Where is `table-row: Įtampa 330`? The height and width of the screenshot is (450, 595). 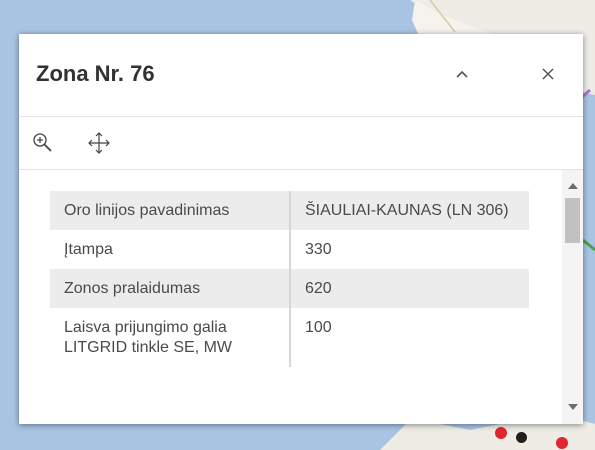
table-row: Įtampa 330 is located at coordinates (289, 249).